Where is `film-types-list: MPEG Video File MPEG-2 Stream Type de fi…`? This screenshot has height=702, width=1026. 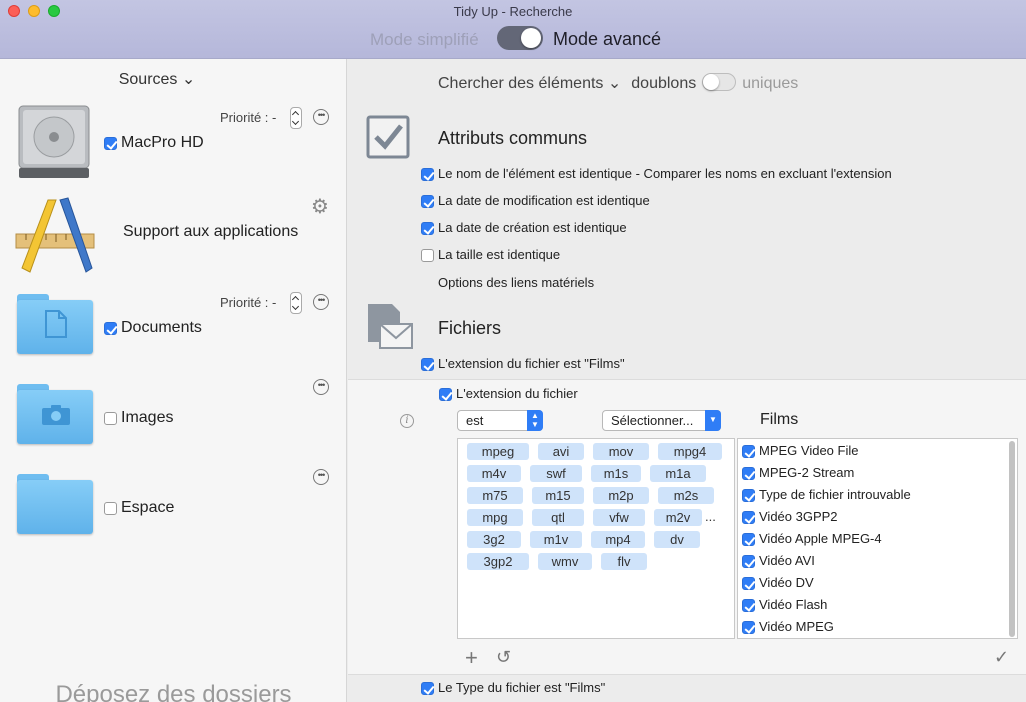 film-types-list: MPEG Video File MPEG-2 Stream Type de fi… is located at coordinates (877, 538).